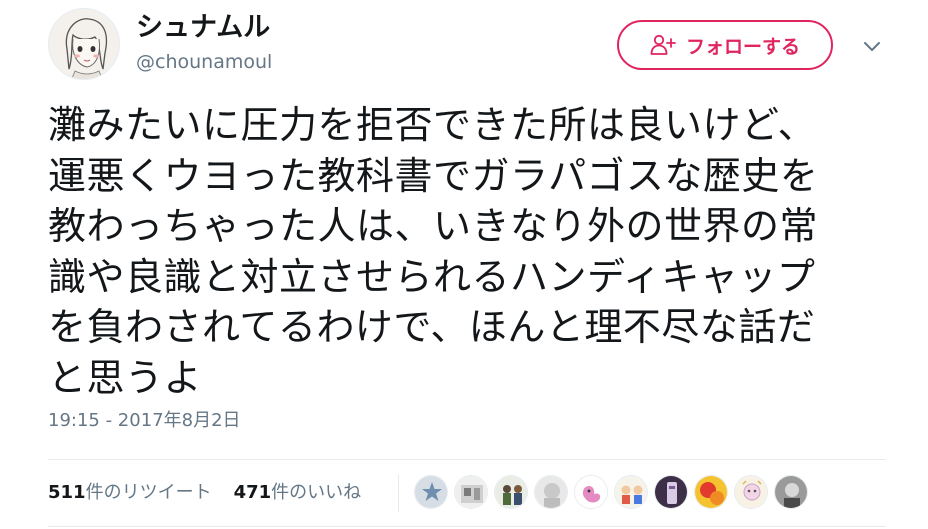  Describe the element at coordinates (252, 492) in the screenshot. I see `like-count-number: 471` at that location.